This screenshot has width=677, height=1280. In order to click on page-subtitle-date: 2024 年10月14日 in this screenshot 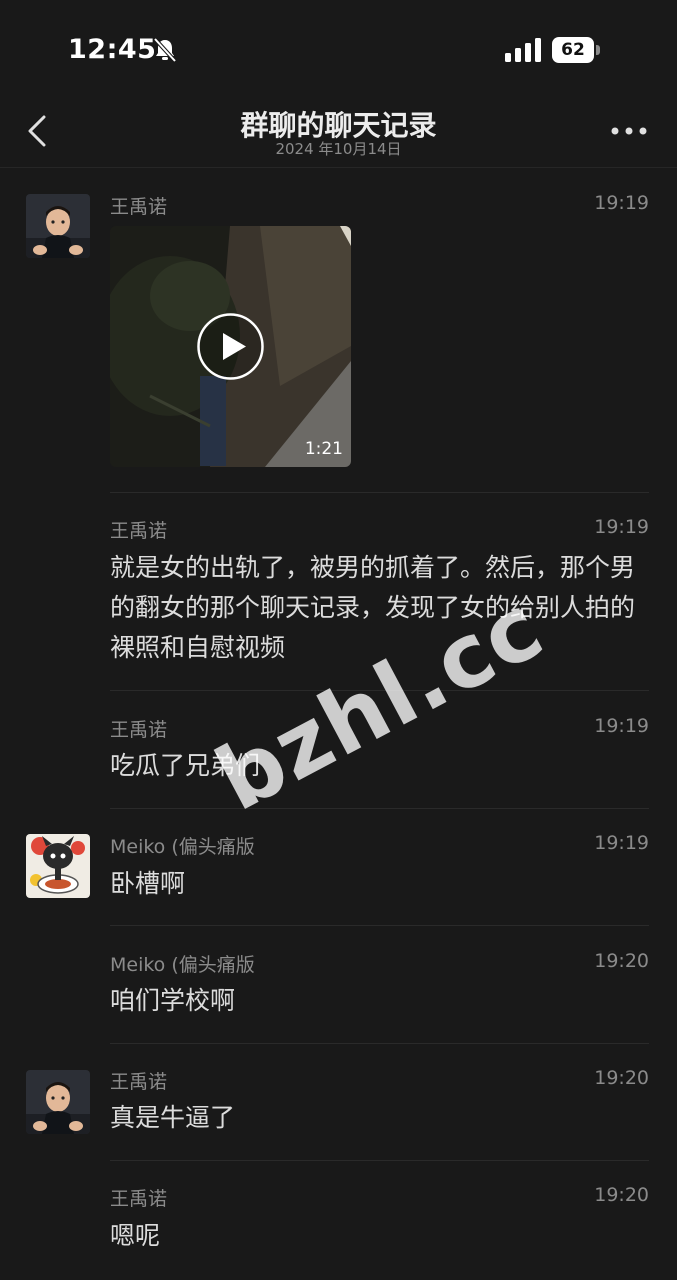, I will do `click(338, 149)`.